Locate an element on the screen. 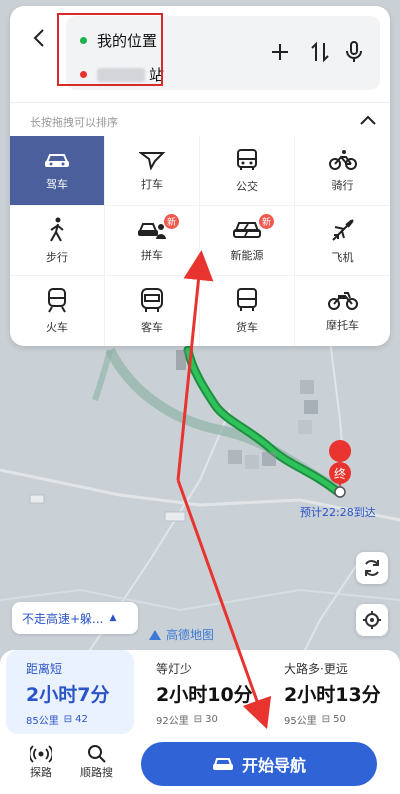 The image size is (400, 794). destination-row: 站 is located at coordinates (122, 74).